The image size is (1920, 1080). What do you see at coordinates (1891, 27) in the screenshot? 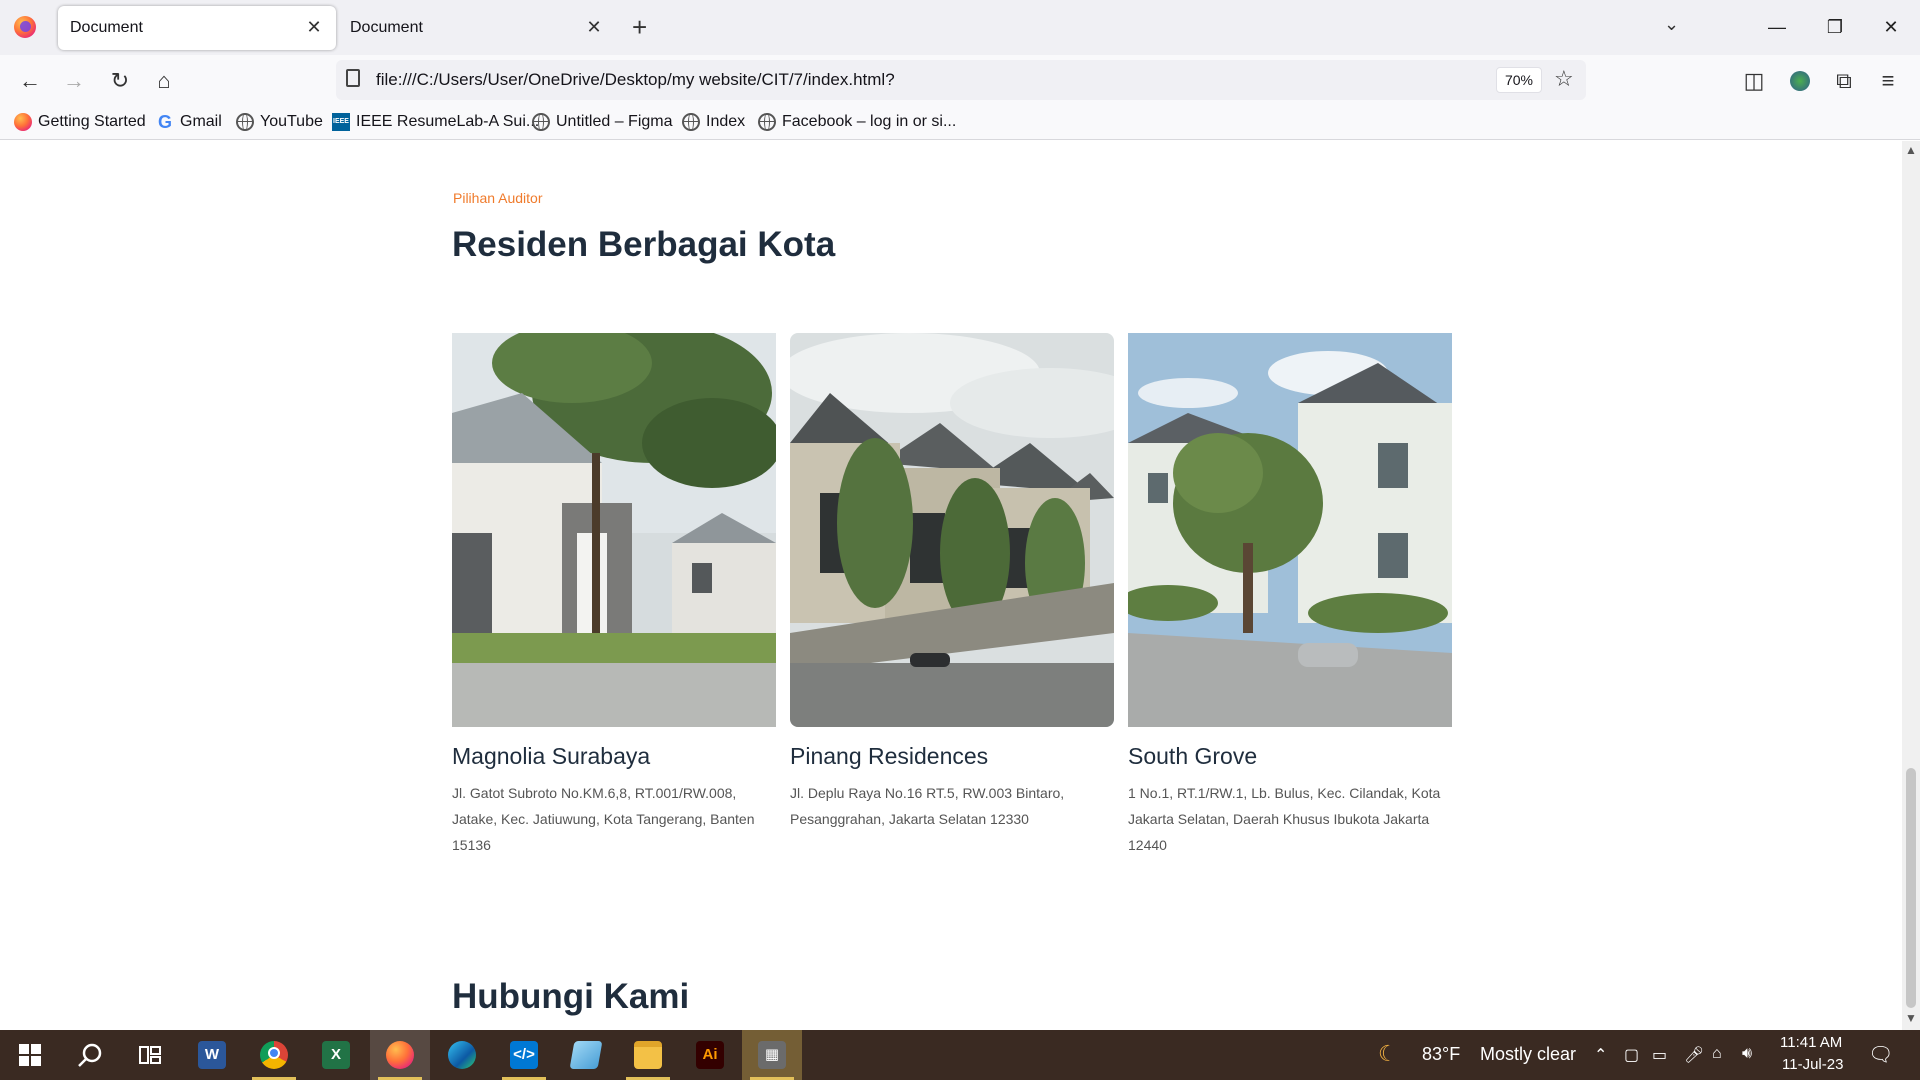
I see `close-window-icon: ✕` at bounding box center [1891, 27].